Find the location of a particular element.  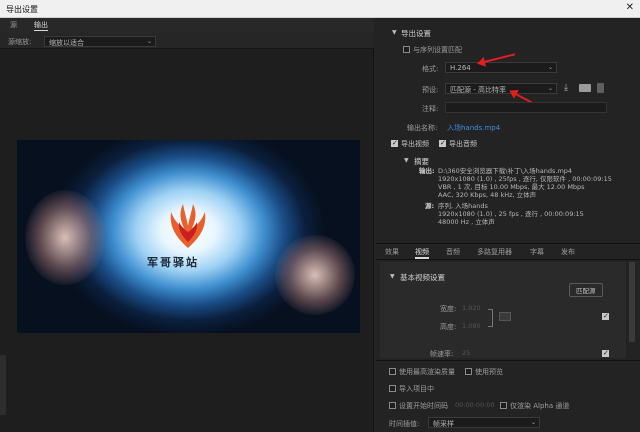

summary-output-line: VBR , 1 次, 目标 10.00 Mbps, 最大 12.00 Mbps is located at coordinates (511, 187).